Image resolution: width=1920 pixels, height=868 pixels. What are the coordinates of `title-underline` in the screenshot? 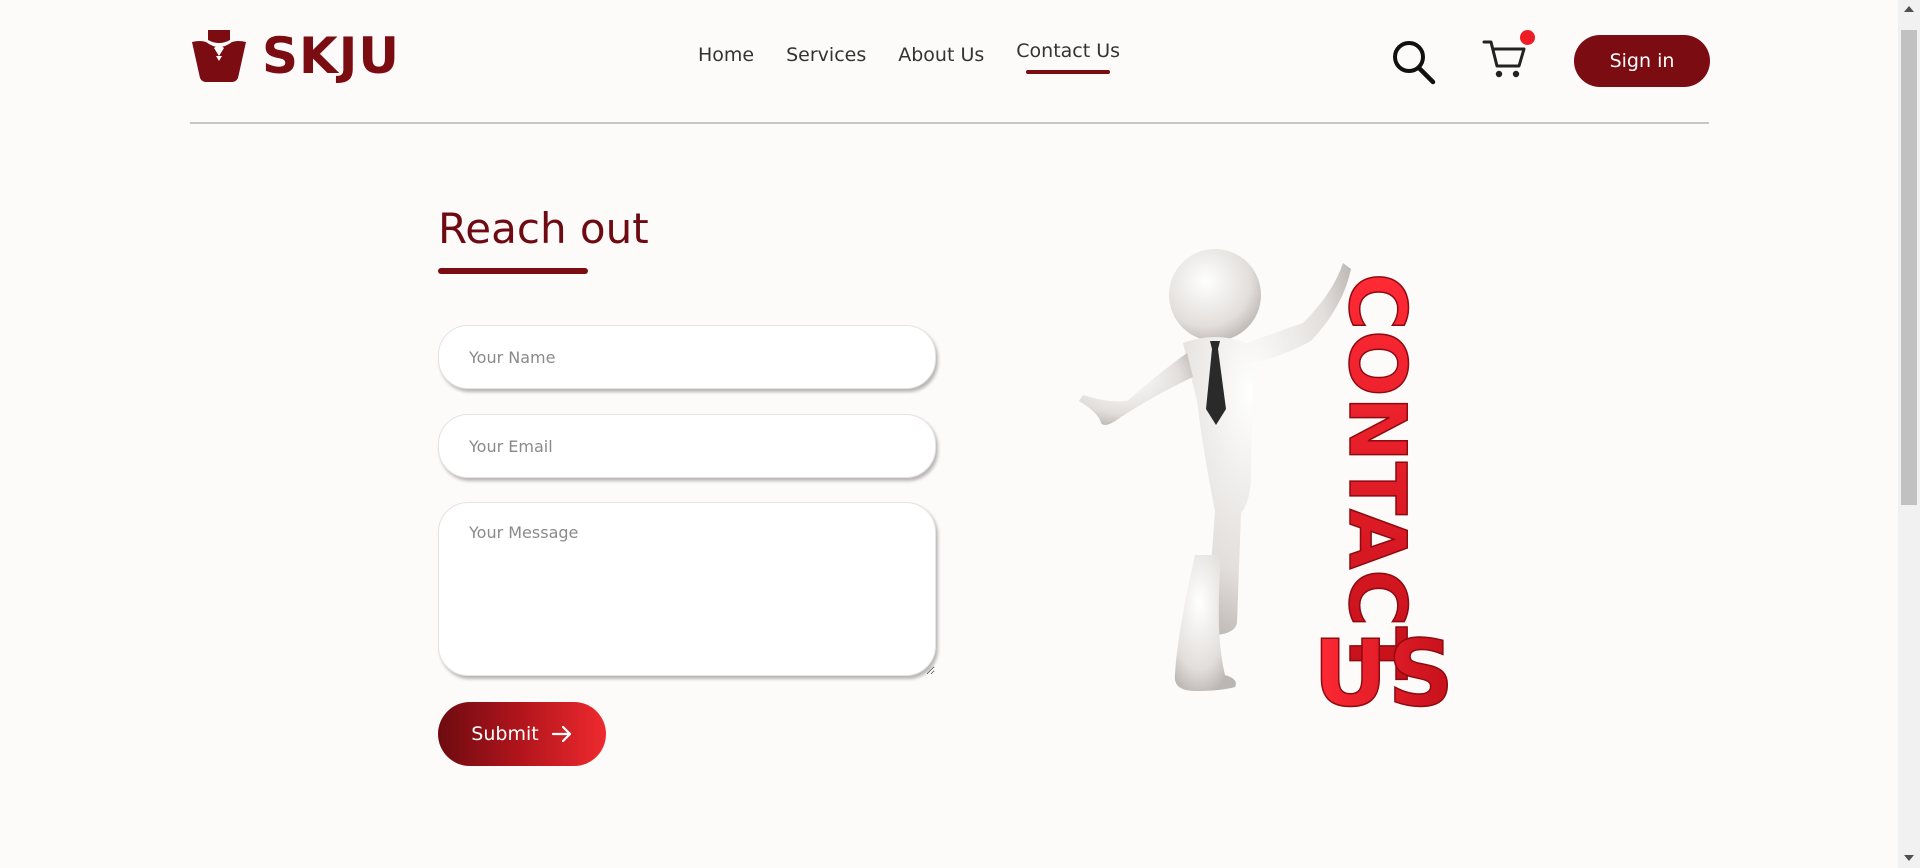 It's located at (513, 271).